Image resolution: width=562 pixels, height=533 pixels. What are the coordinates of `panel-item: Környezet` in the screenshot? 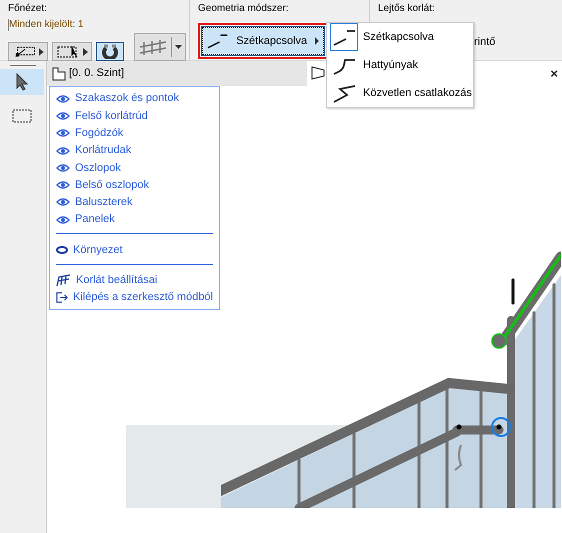 It's located at (98, 250).